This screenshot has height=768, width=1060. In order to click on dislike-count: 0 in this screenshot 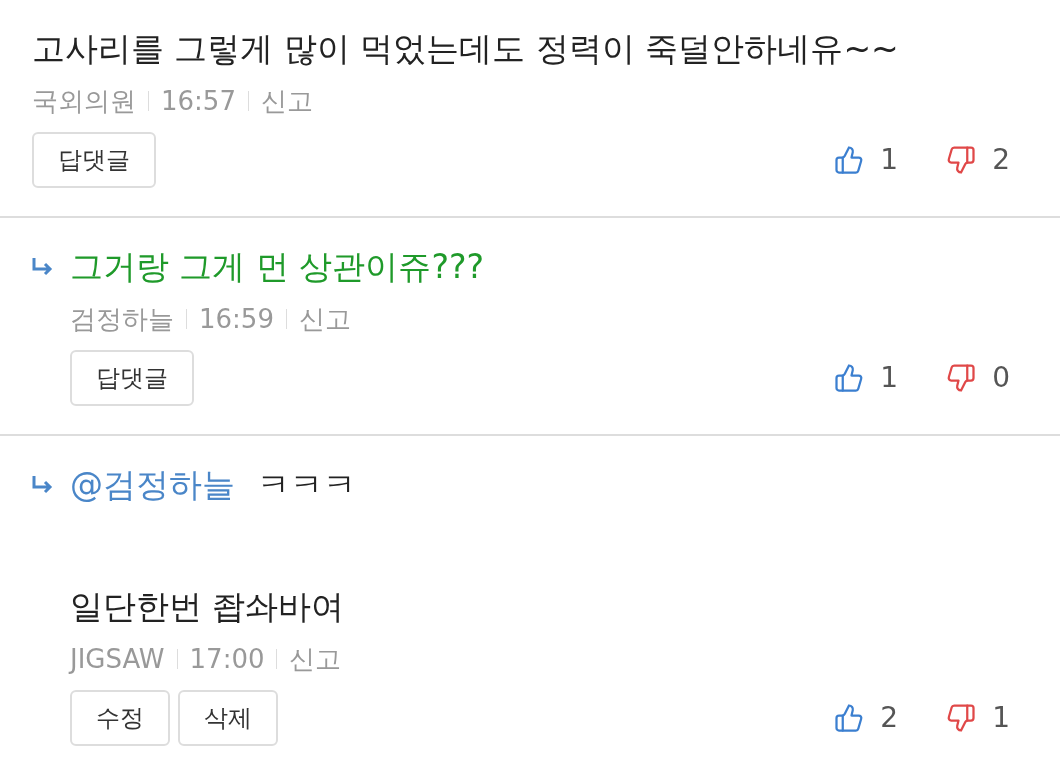, I will do `click(1001, 378)`.